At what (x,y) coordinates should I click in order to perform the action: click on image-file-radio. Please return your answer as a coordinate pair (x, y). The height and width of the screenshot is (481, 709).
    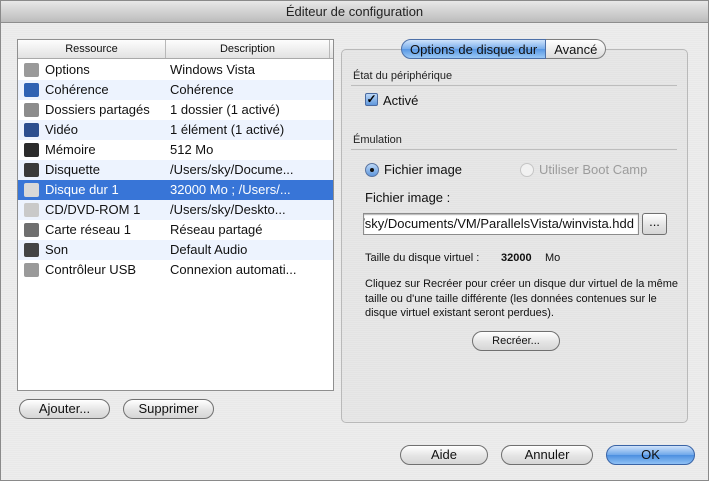
    Looking at the image, I should click on (372, 170).